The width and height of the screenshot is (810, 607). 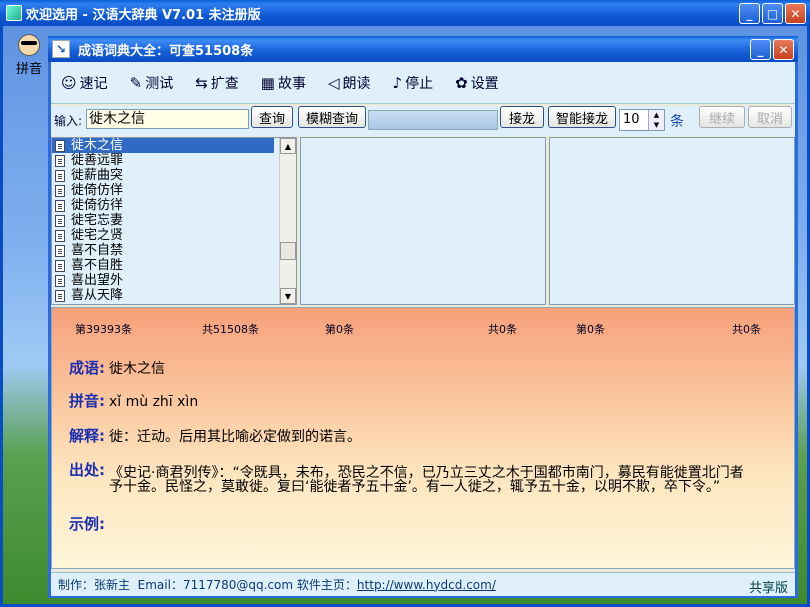 I want to click on list-item: 徙宅忘妻, so click(x=174, y=220).